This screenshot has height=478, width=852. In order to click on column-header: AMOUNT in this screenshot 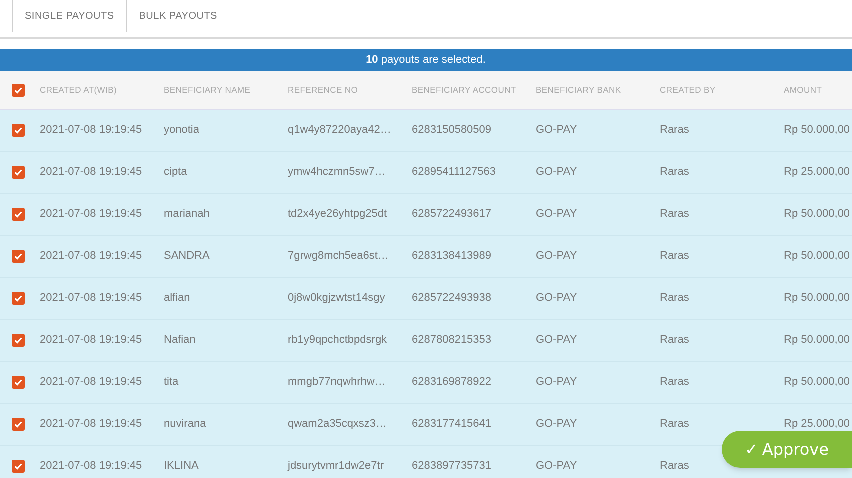, I will do `click(803, 90)`.